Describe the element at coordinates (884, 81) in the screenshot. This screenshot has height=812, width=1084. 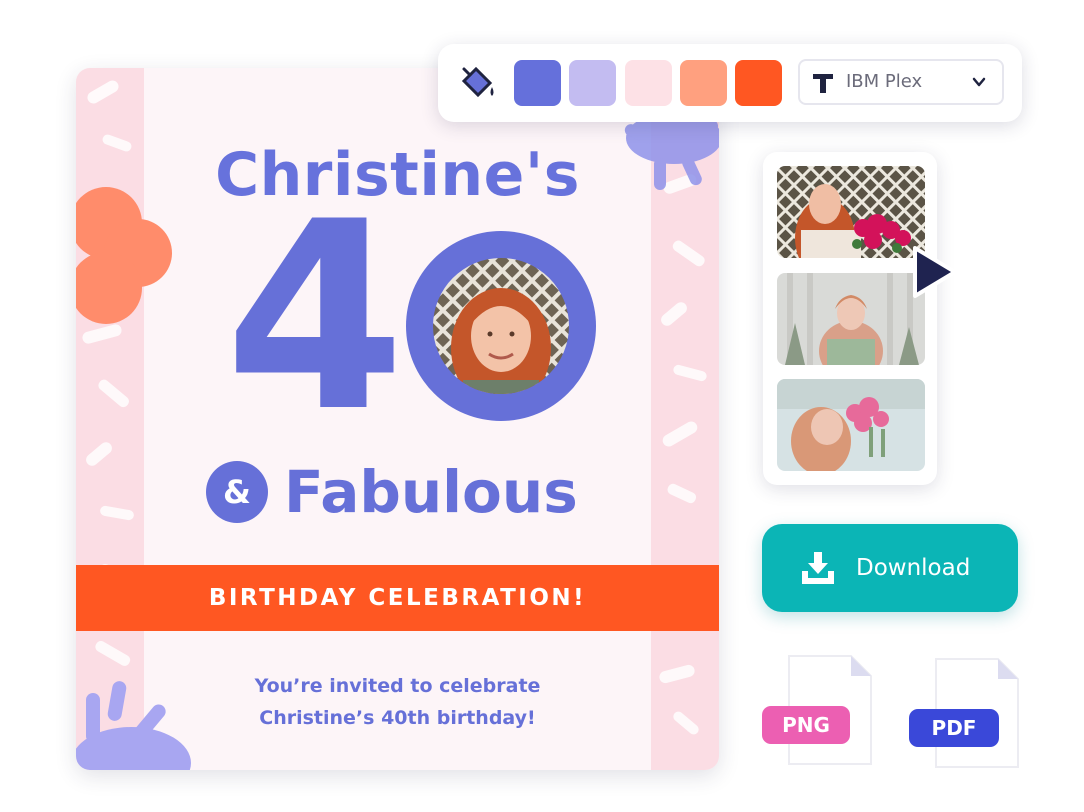
I see `font-name-value: IBM Plex` at that location.